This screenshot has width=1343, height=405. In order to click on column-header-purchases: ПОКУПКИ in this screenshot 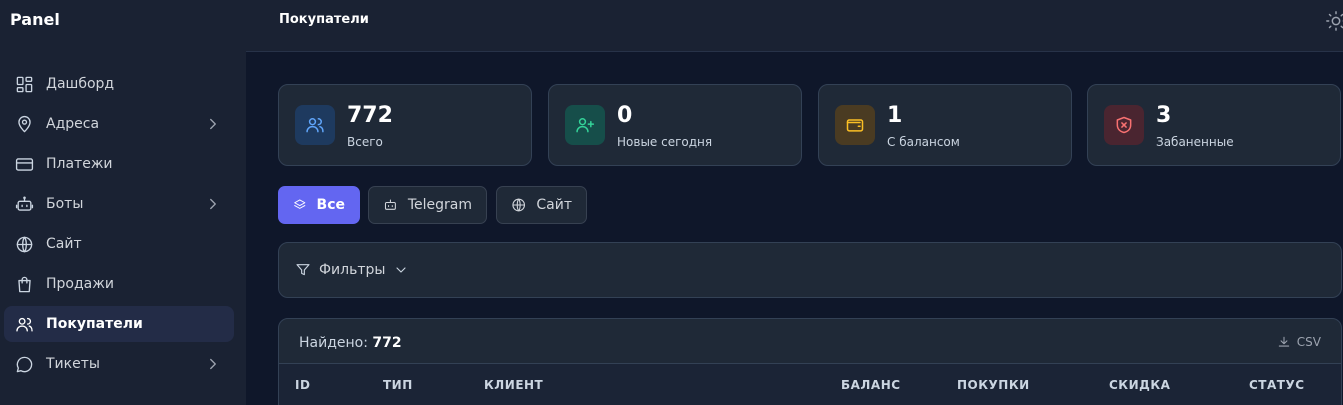, I will do `click(993, 385)`.